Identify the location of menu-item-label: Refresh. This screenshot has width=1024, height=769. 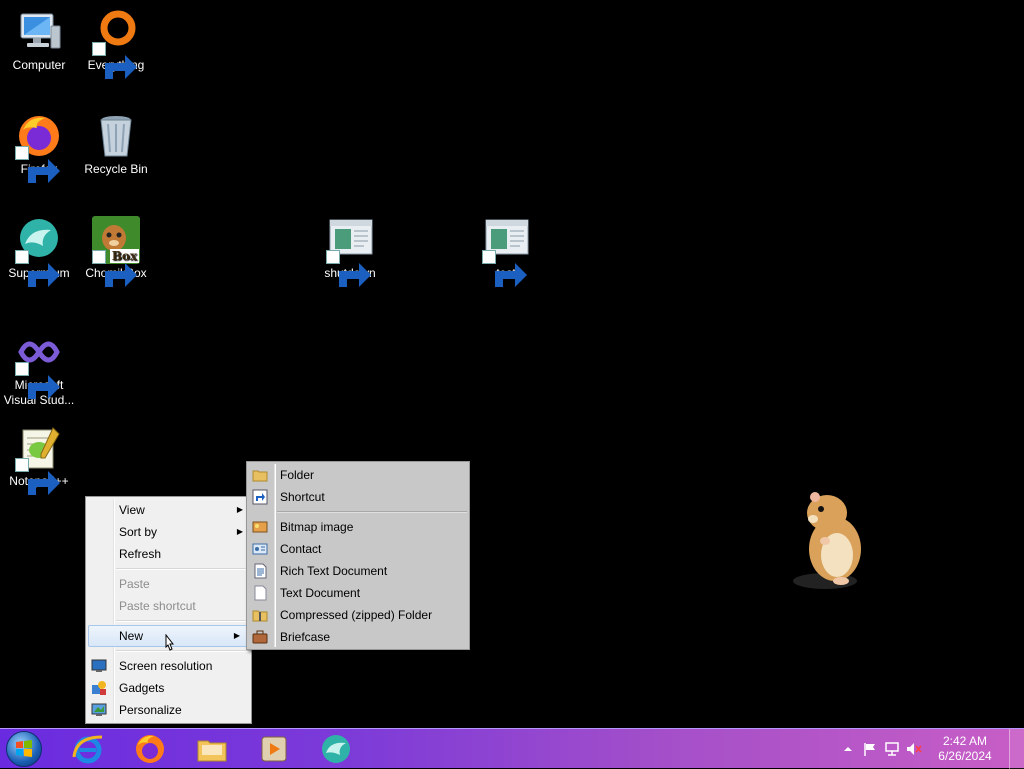
(140, 554).